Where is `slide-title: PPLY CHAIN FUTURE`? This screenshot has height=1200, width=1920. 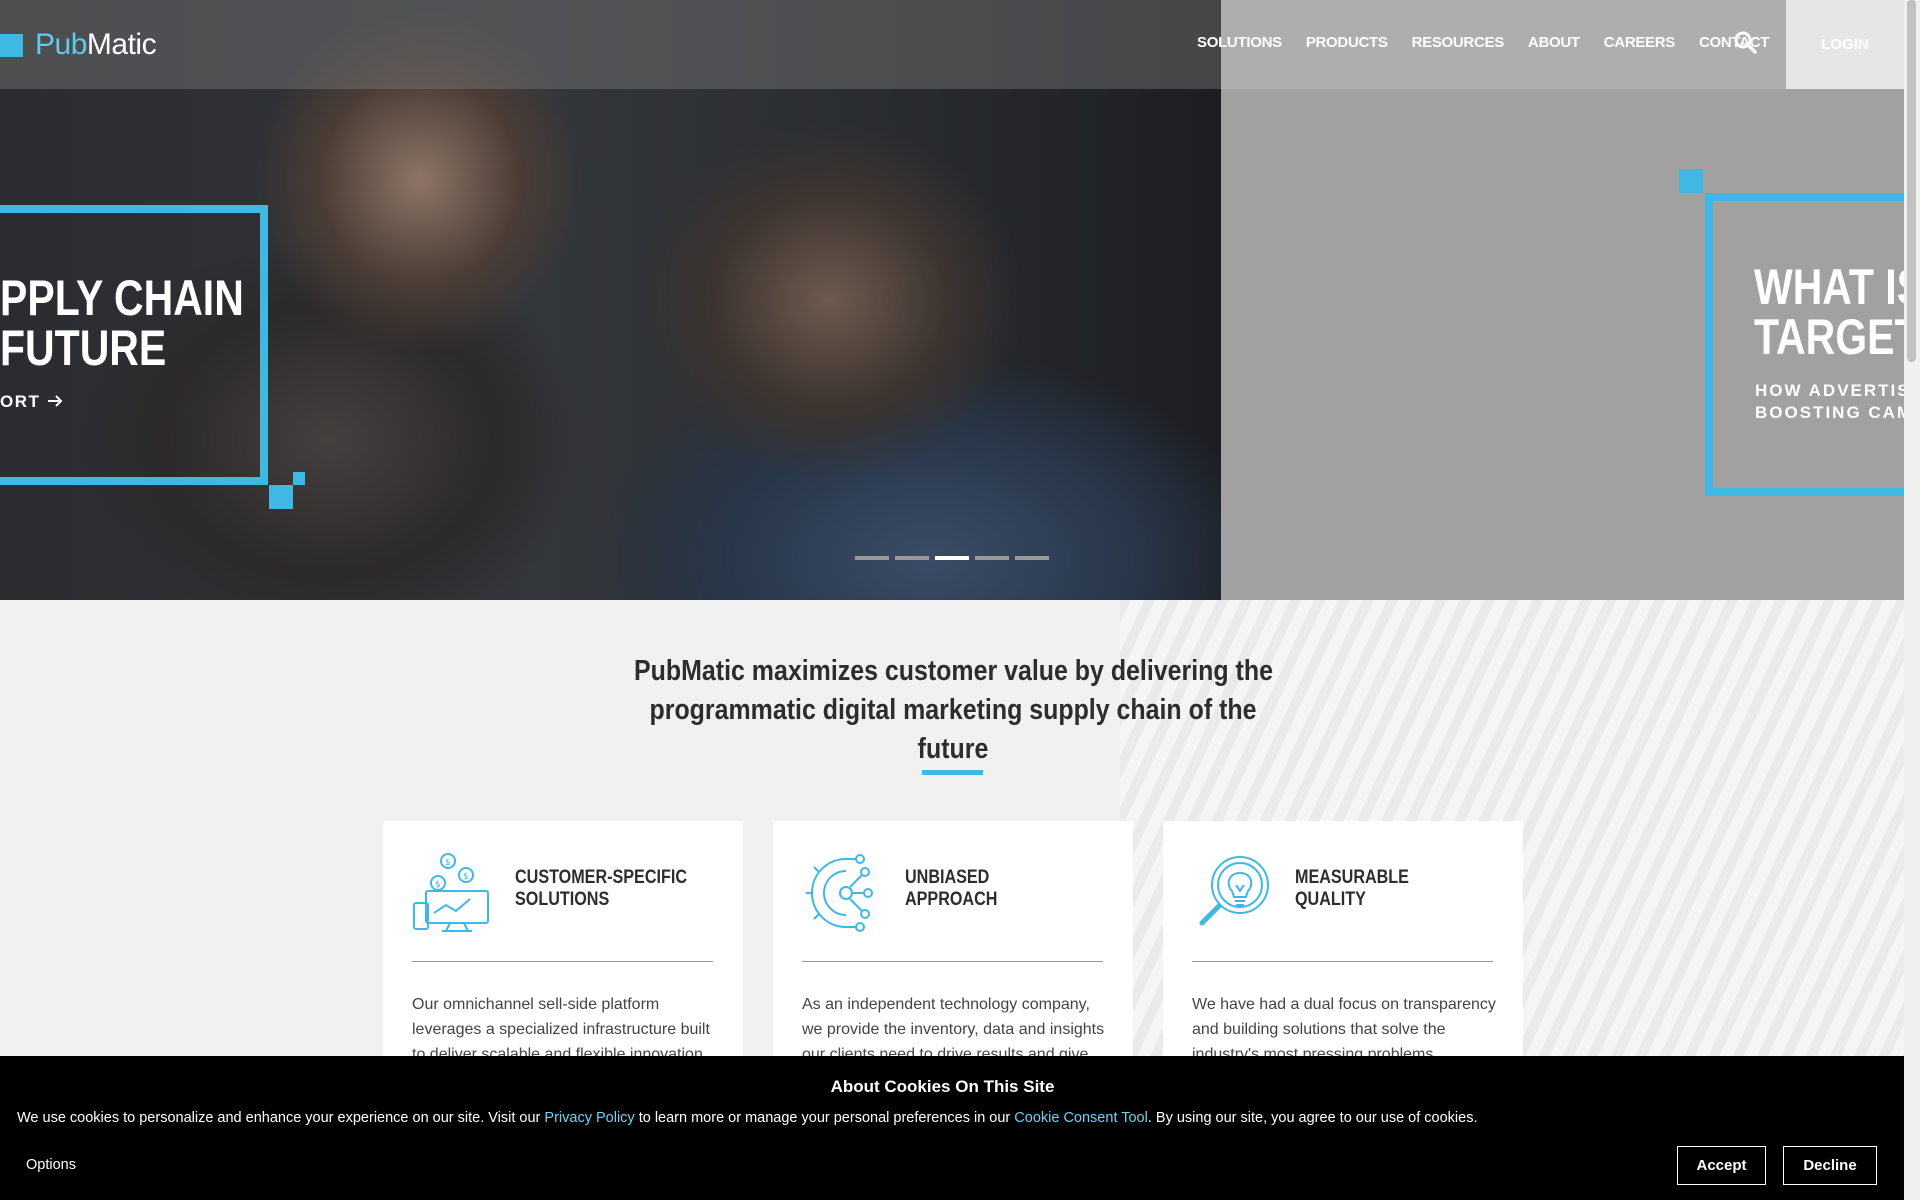 slide-title: PPLY CHAIN FUTURE is located at coordinates (122, 323).